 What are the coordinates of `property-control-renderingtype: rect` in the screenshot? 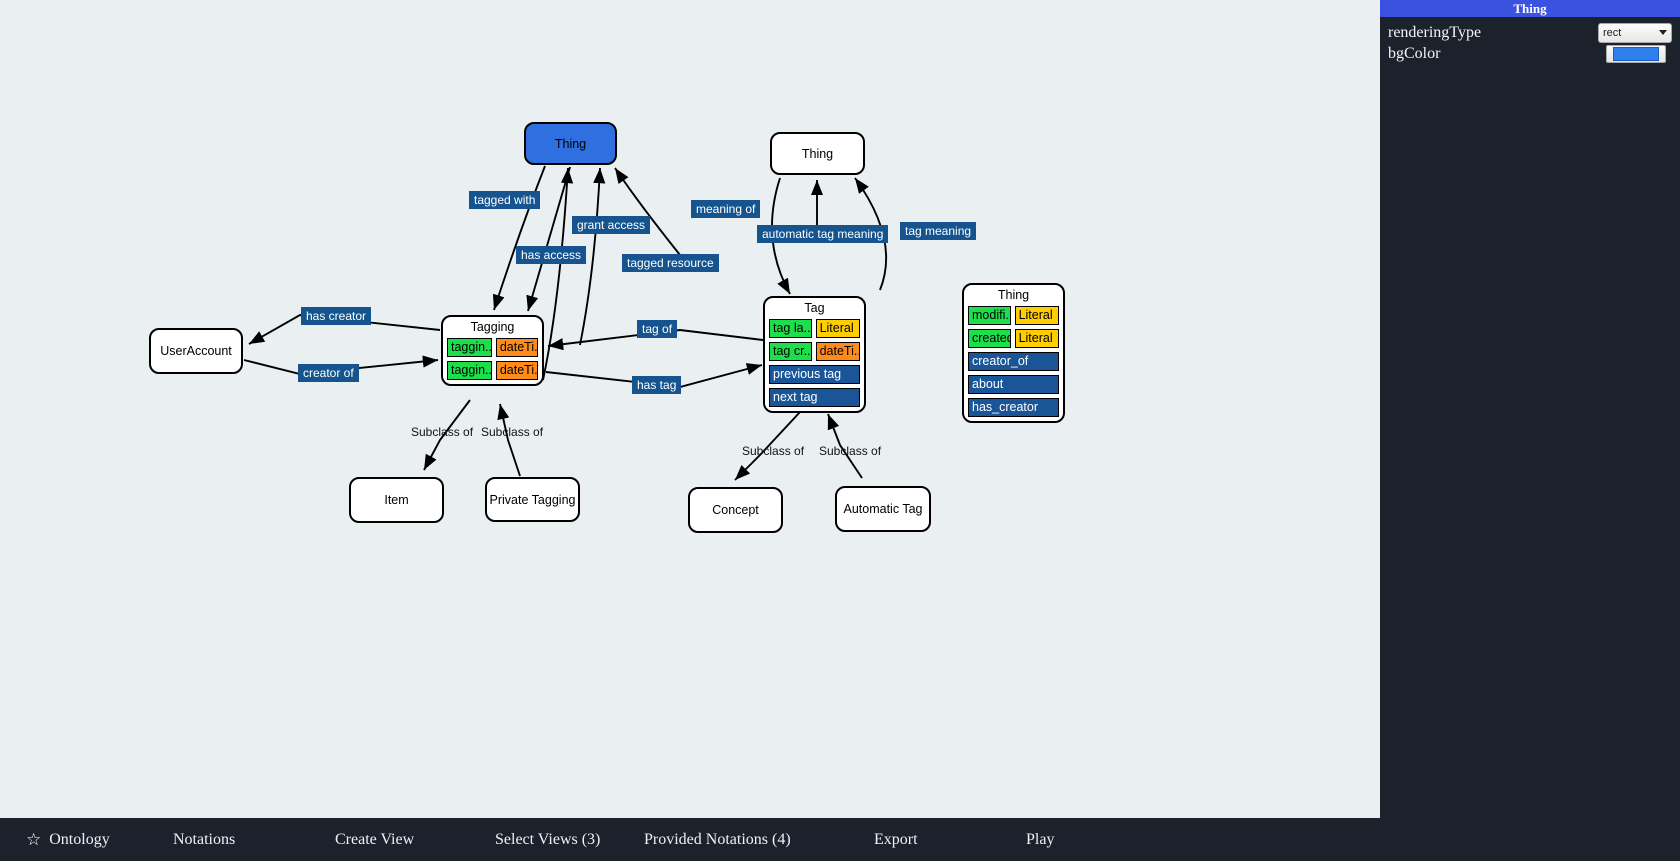 It's located at (1633, 32).